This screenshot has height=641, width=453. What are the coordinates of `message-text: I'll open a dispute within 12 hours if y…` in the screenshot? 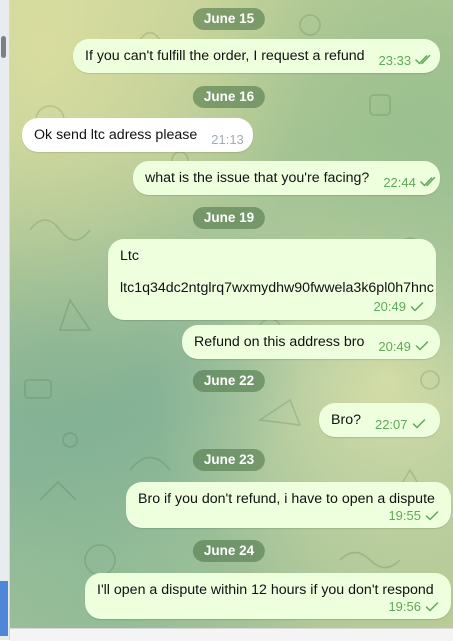 It's located at (265, 590).